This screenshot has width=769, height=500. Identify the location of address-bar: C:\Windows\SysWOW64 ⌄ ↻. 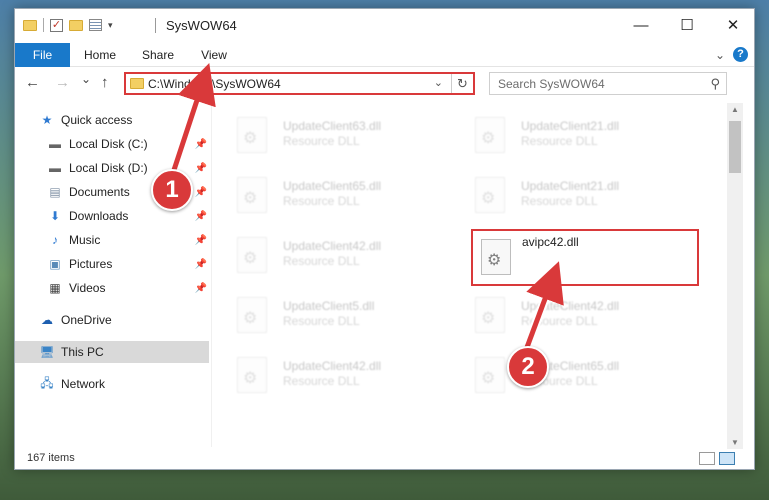
(299, 83).